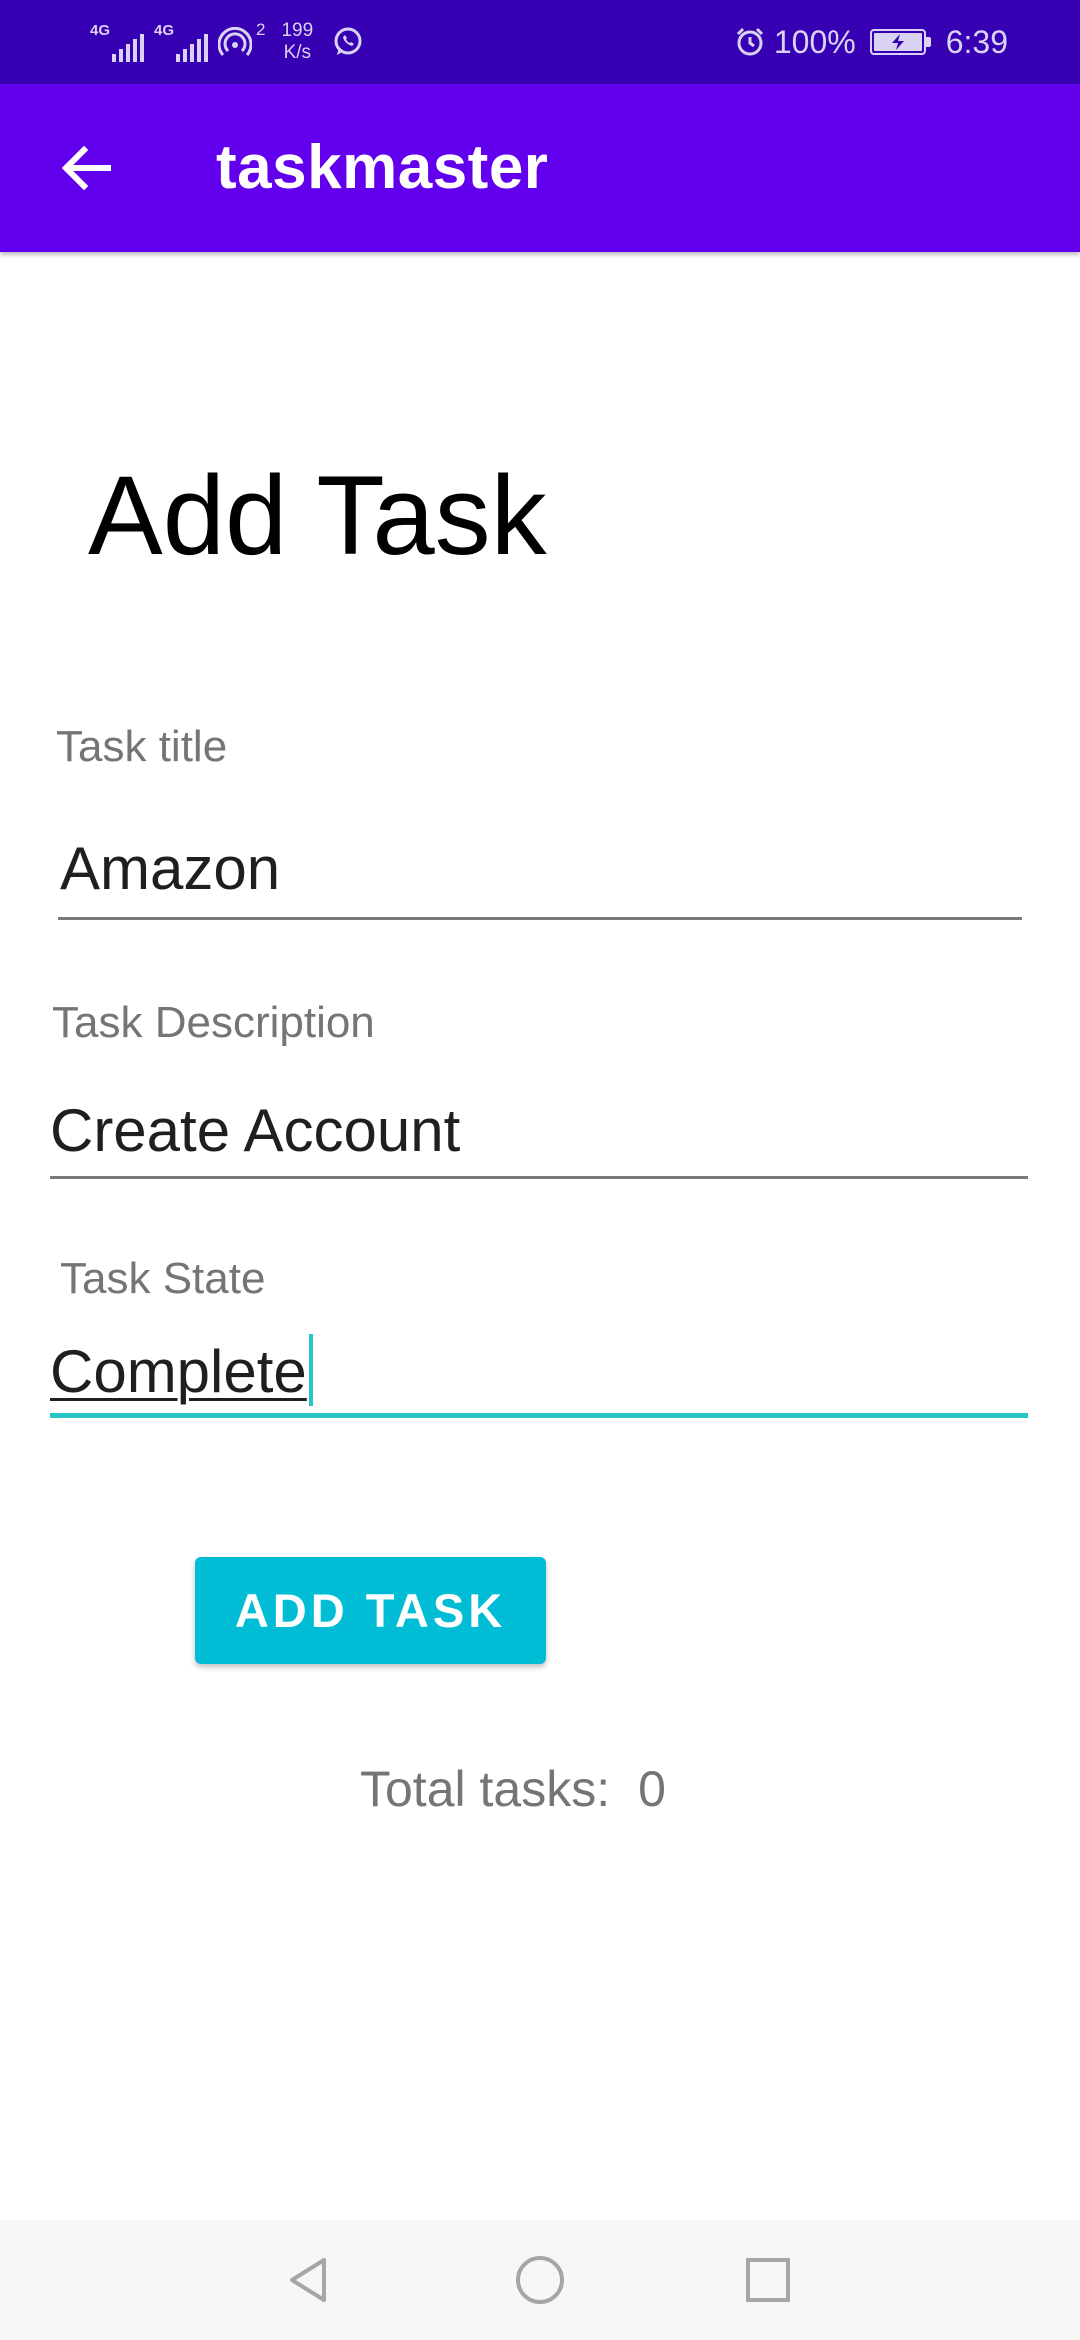  I want to click on hotspot-count: 2, so click(261, 29).